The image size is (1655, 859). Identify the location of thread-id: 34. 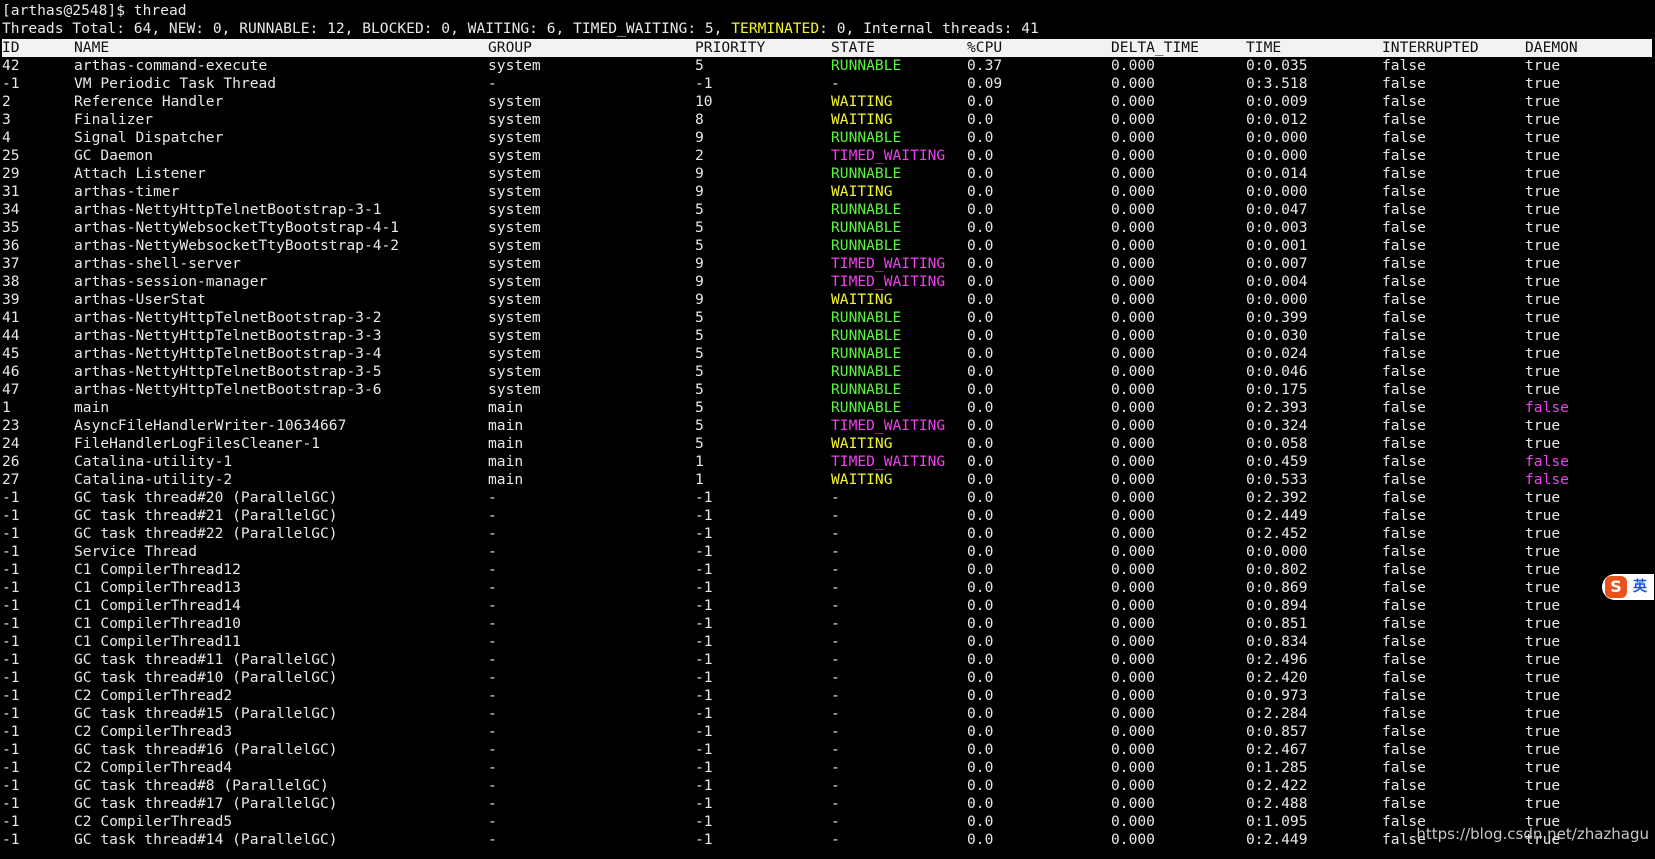
(11, 209).